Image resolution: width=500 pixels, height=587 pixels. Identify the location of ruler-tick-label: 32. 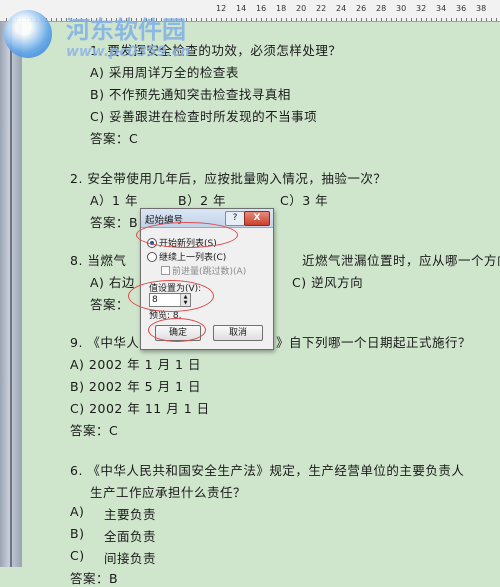
(421, 8).